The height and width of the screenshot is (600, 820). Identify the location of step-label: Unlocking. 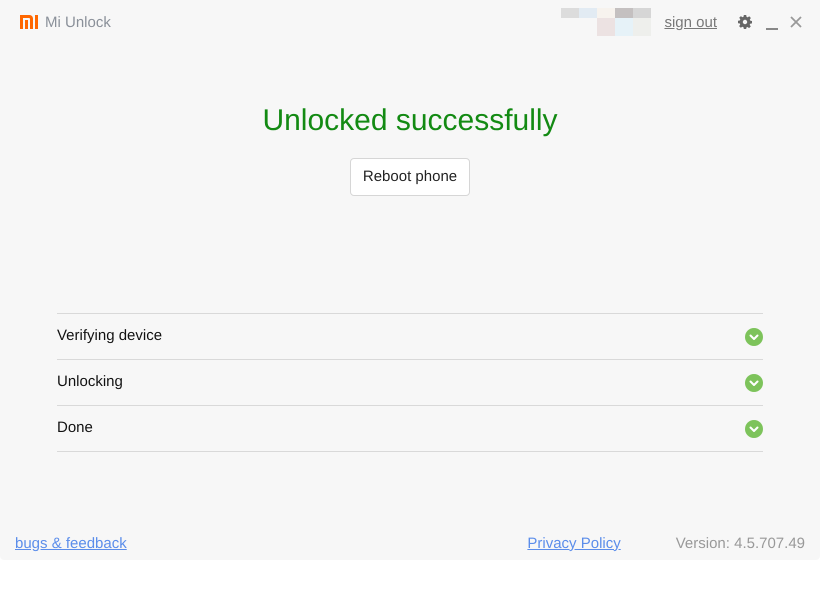
(90, 382).